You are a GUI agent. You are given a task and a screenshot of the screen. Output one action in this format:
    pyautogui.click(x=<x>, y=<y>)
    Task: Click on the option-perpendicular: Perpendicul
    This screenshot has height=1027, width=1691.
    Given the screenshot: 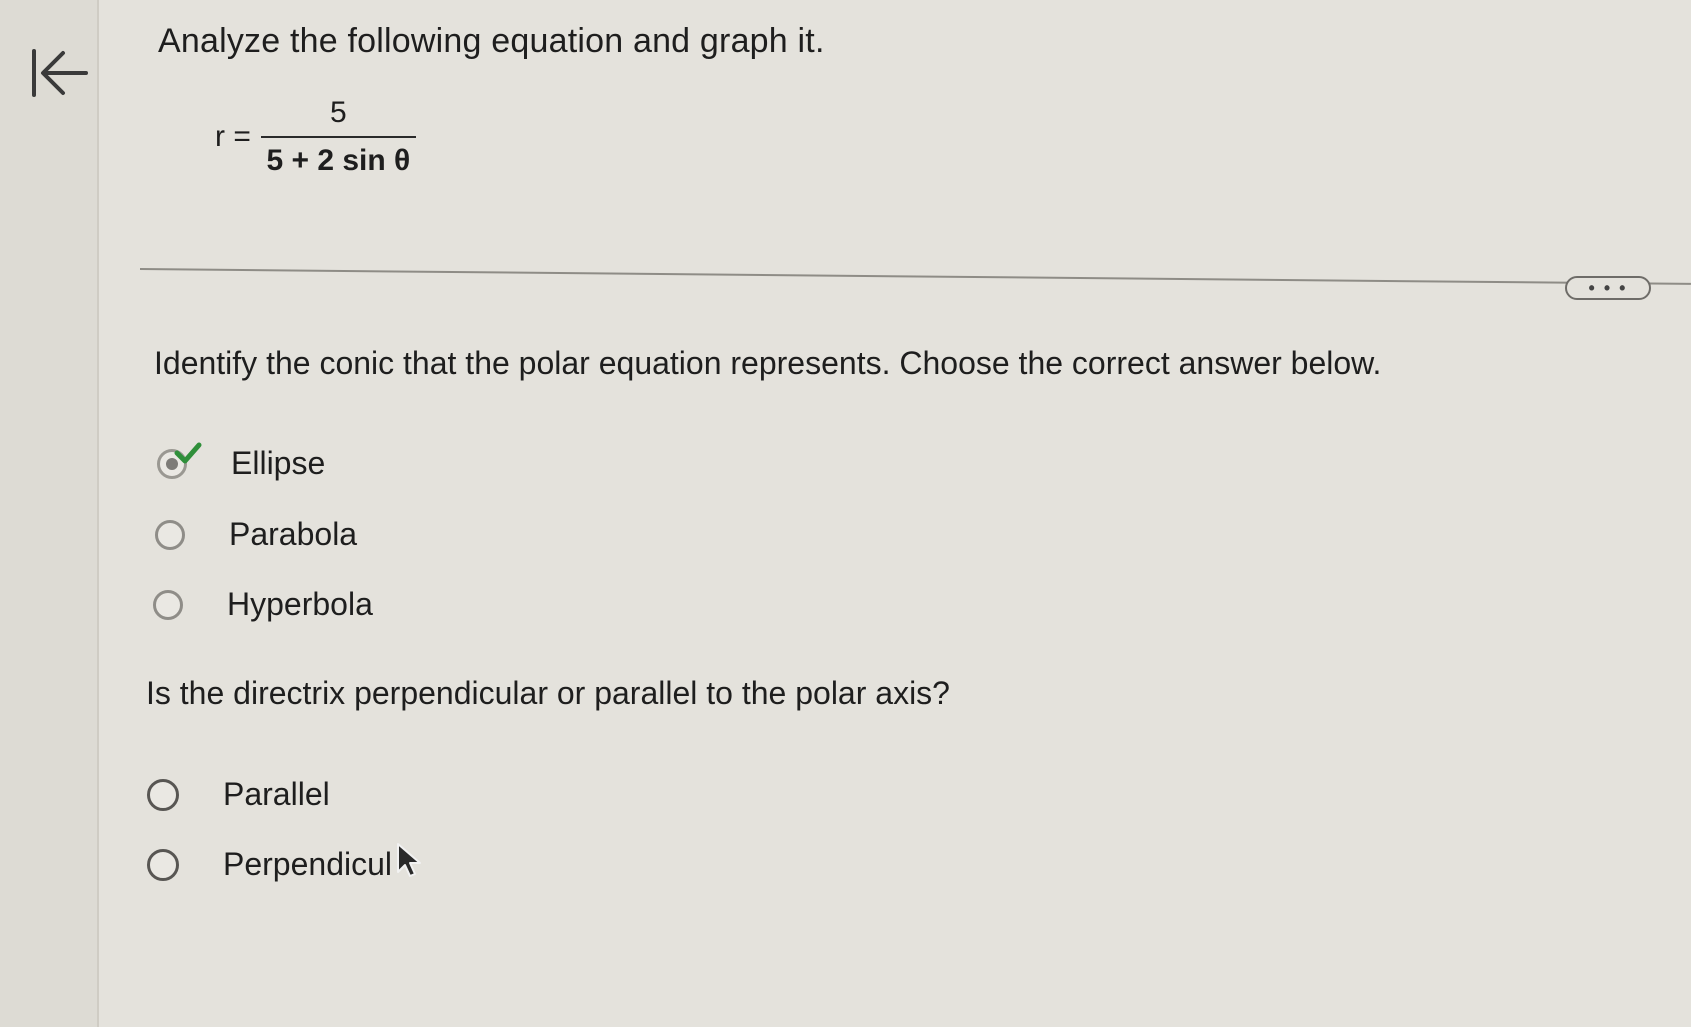 What is the action you would take?
    pyautogui.click(x=269, y=864)
    